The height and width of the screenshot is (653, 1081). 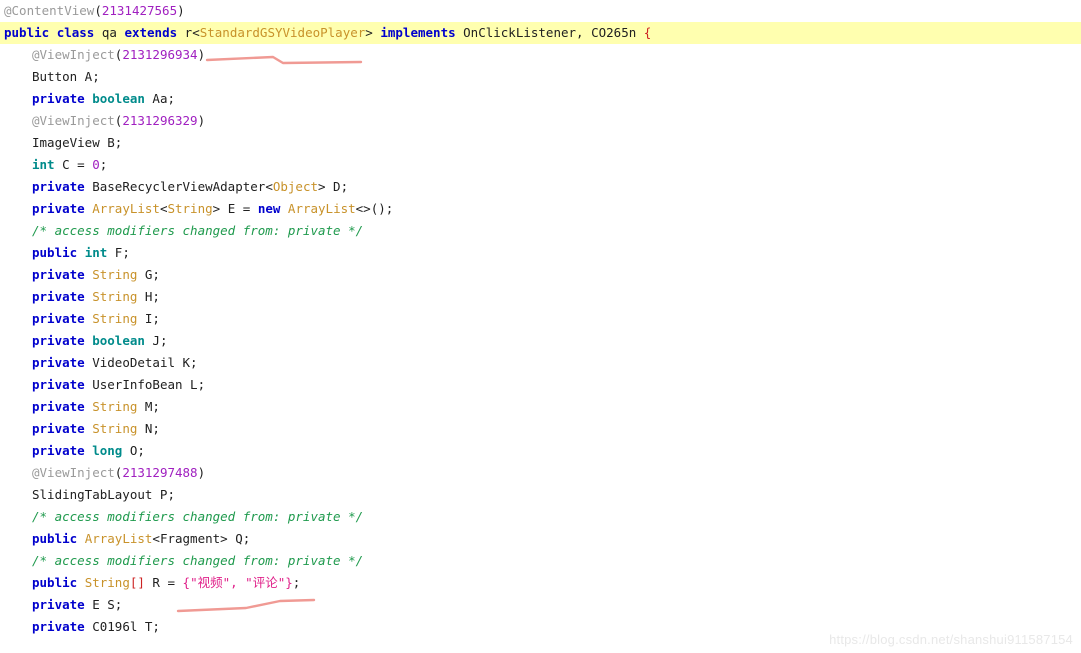 What do you see at coordinates (540, 539) in the screenshot?
I see `line-field-Q: public ArrayList<Fragment> Q;` at bounding box center [540, 539].